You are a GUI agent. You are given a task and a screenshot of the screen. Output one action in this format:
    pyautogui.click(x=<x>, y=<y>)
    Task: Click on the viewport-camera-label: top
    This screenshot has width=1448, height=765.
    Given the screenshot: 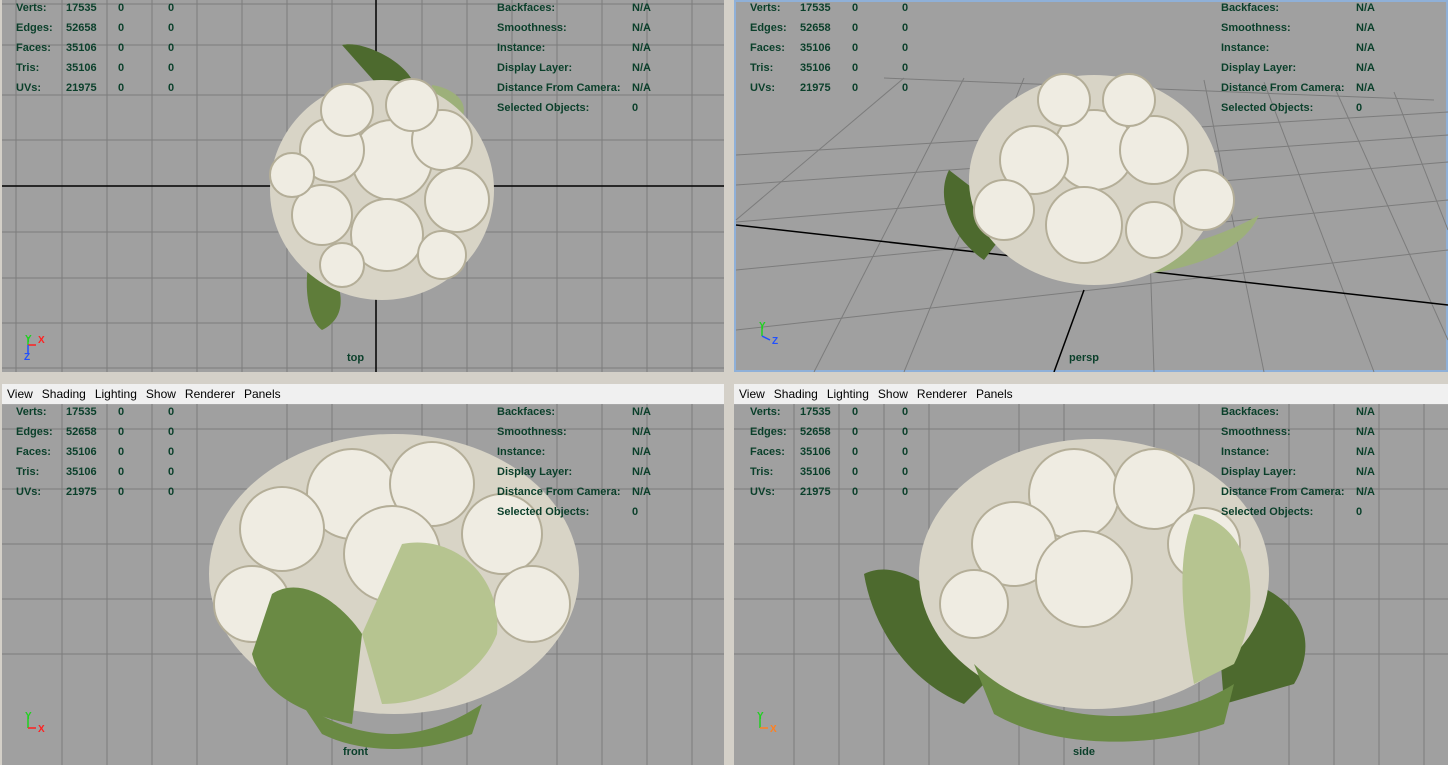 What is the action you would take?
    pyautogui.click(x=356, y=358)
    